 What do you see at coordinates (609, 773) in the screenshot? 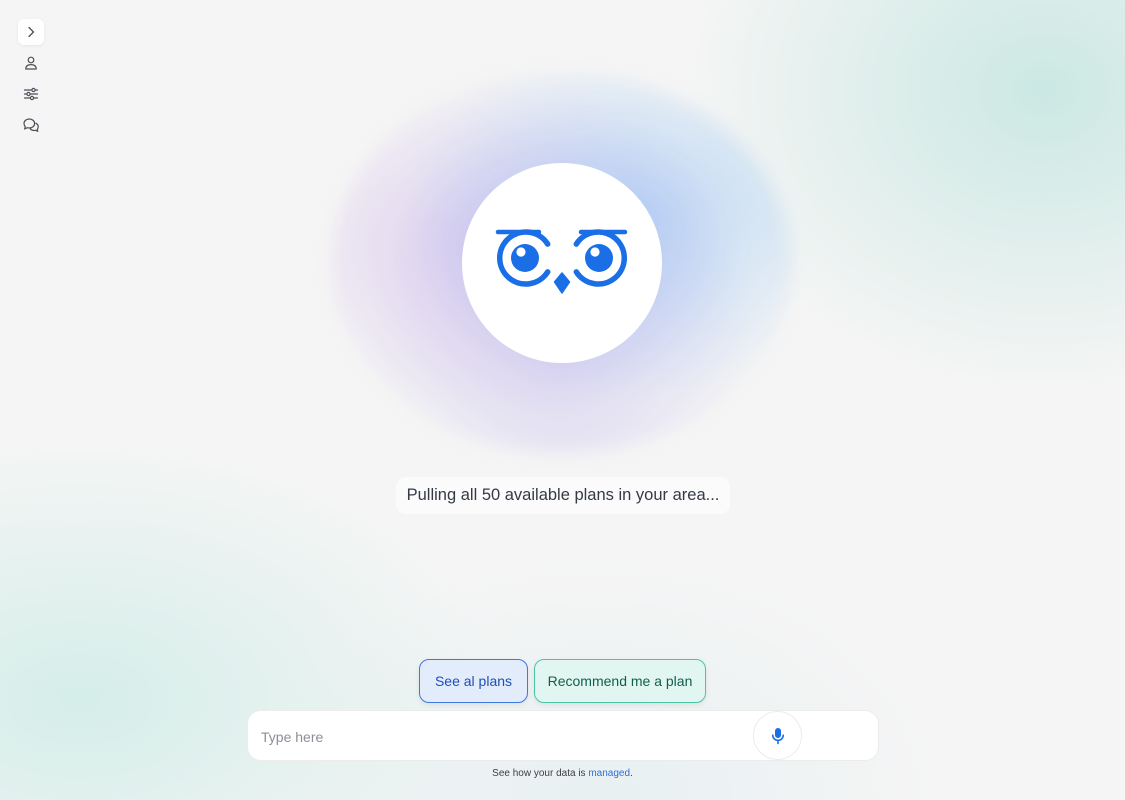
I see `data-policy-link: managed` at bounding box center [609, 773].